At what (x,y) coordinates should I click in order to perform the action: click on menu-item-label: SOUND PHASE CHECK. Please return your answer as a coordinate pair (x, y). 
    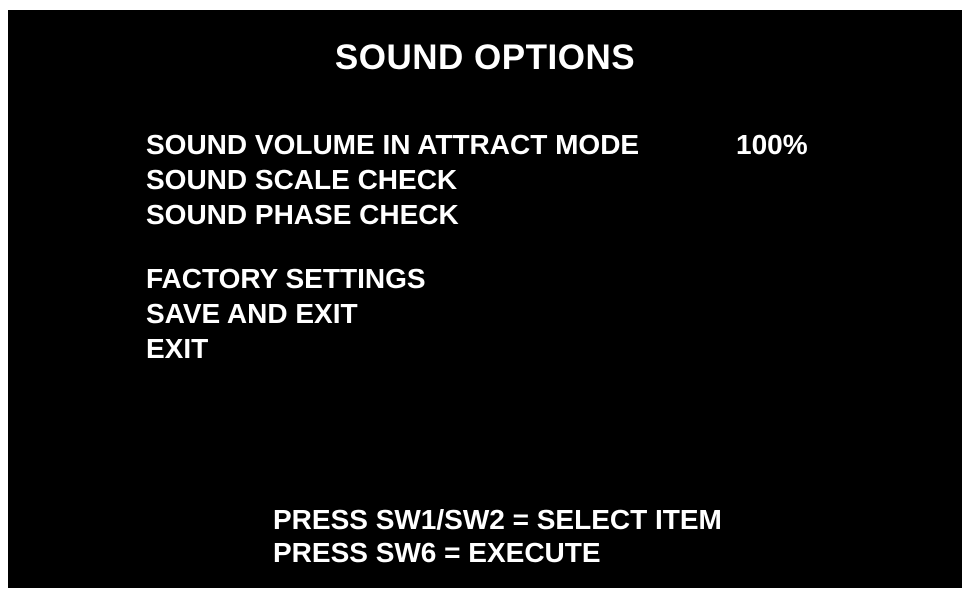
    Looking at the image, I should click on (302, 214).